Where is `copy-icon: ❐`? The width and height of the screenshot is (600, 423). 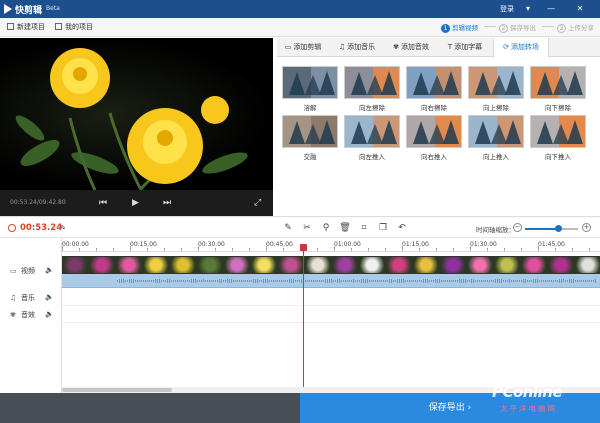
copy-icon: ❐ is located at coordinates (383, 228).